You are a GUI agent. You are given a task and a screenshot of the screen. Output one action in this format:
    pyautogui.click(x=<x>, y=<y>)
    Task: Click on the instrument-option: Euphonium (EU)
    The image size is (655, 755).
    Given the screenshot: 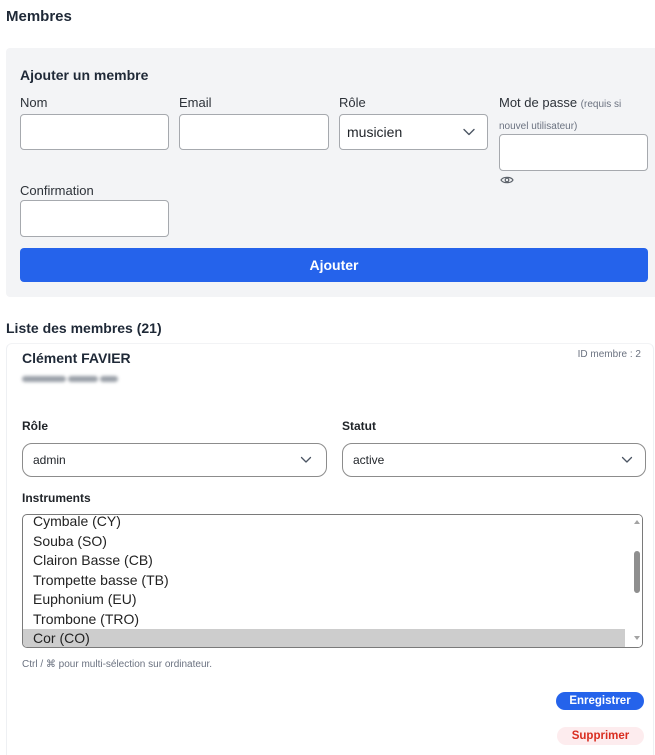 What is the action you would take?
    pyautogui.click(x=324, y=600)
    